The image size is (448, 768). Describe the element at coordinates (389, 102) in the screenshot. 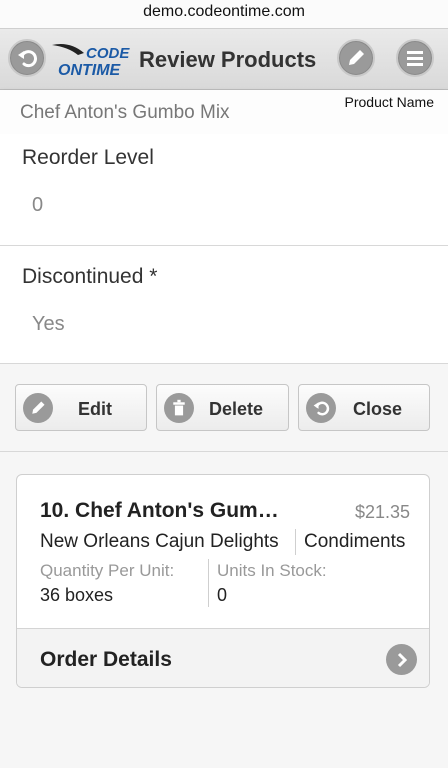

I see `context-label: Product Name` at that location.